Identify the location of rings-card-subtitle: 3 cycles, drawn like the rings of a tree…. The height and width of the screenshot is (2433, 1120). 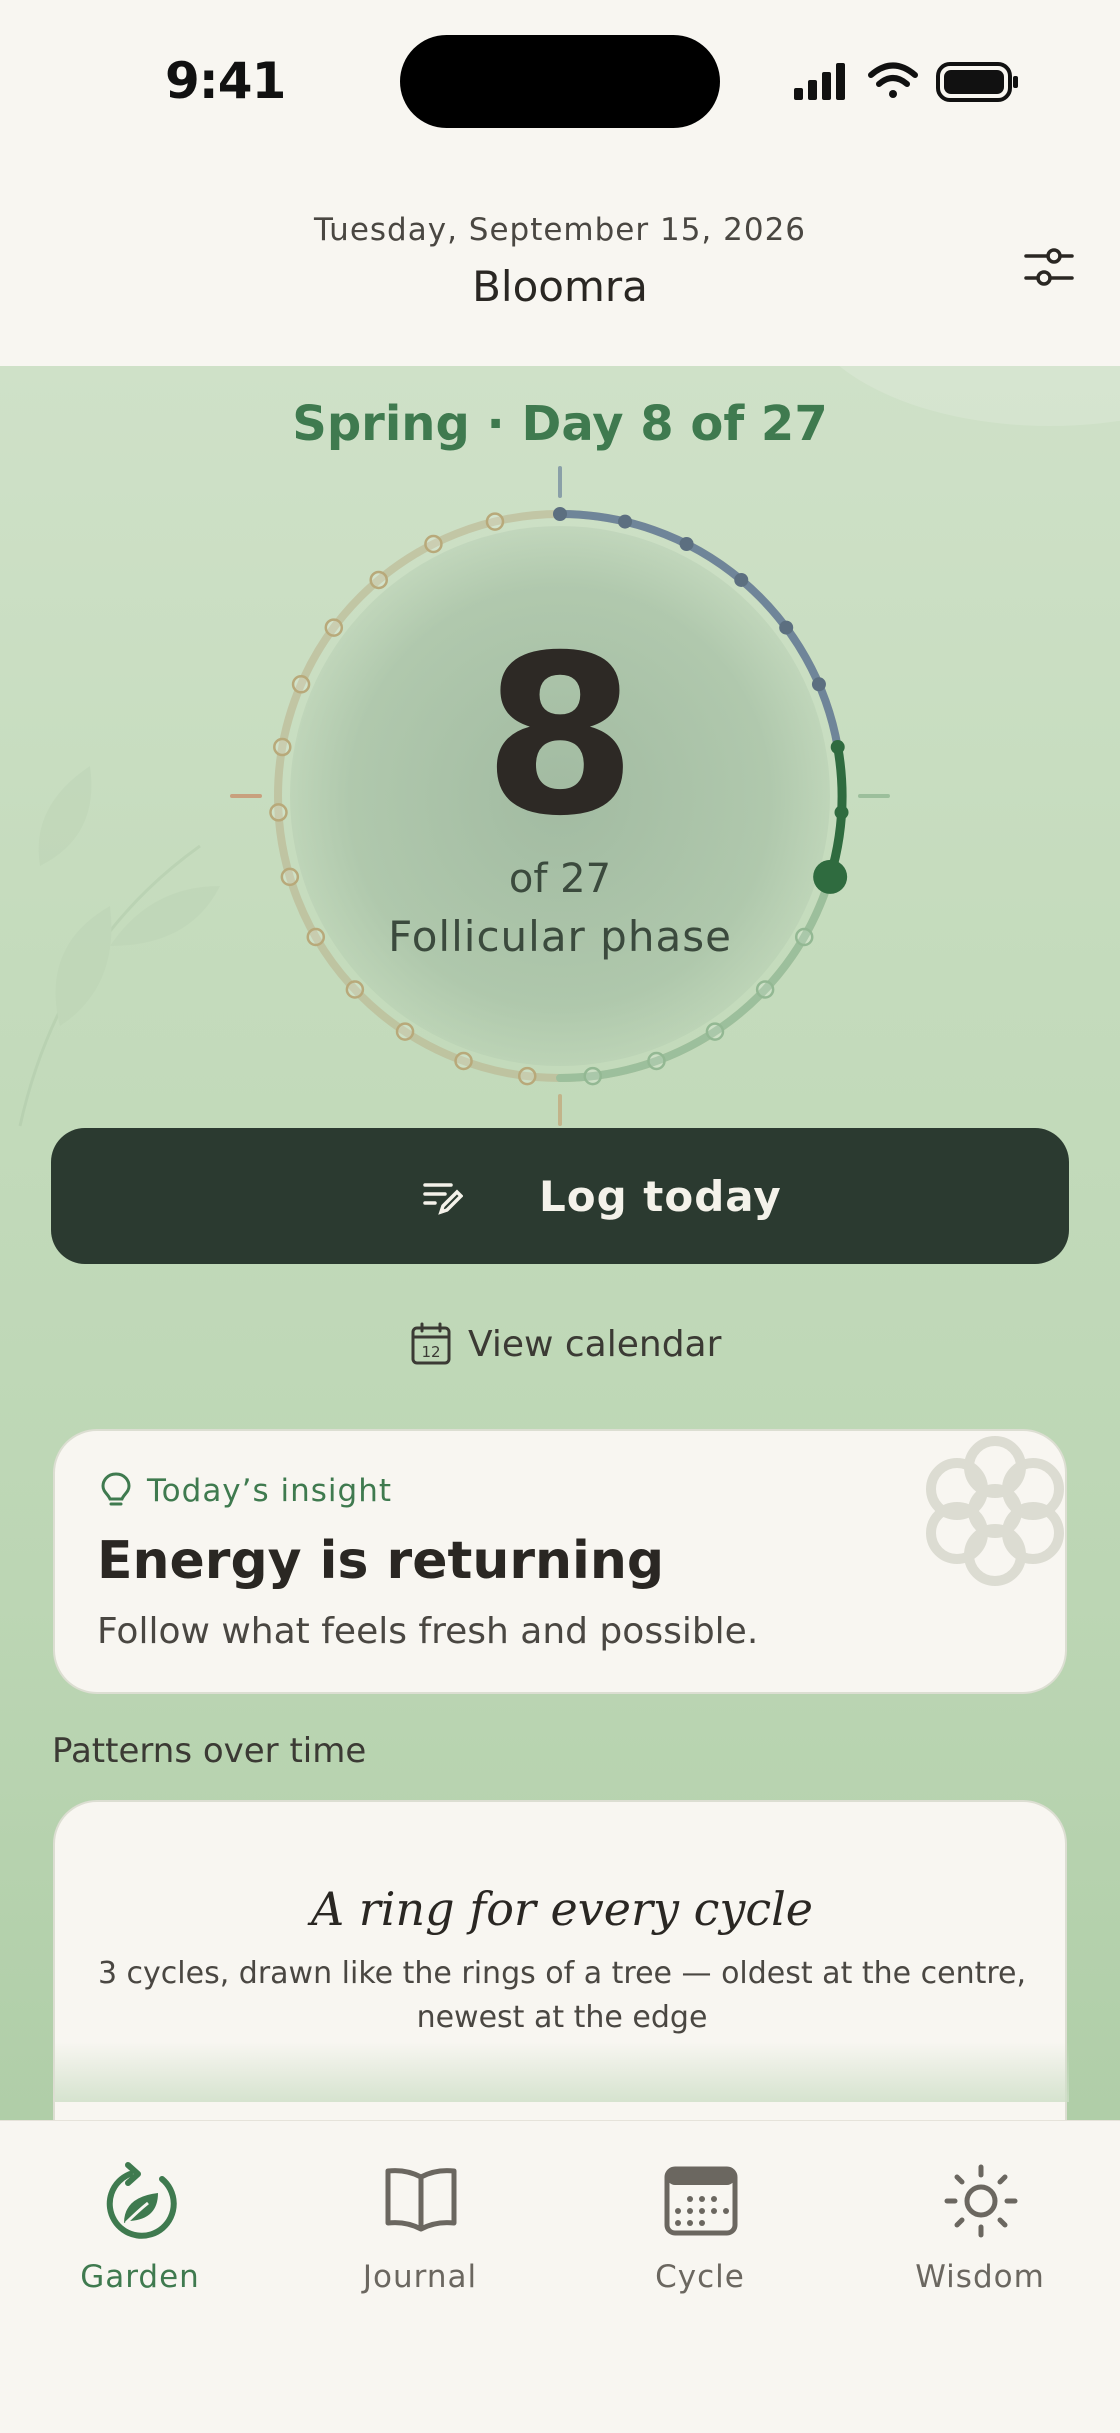
(562, 1995).